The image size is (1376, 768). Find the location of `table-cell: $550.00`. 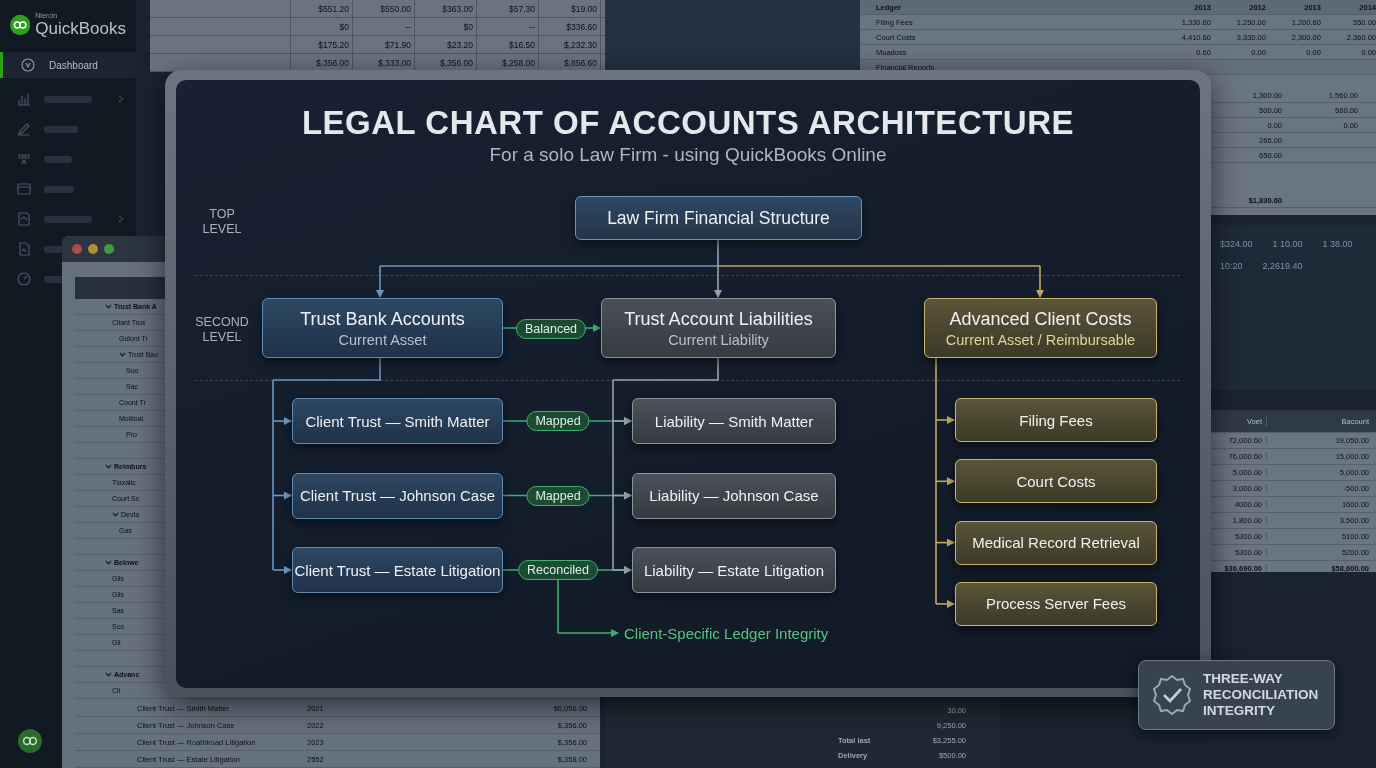

table-cell: $550.00 is located at coordinates (384, 8).